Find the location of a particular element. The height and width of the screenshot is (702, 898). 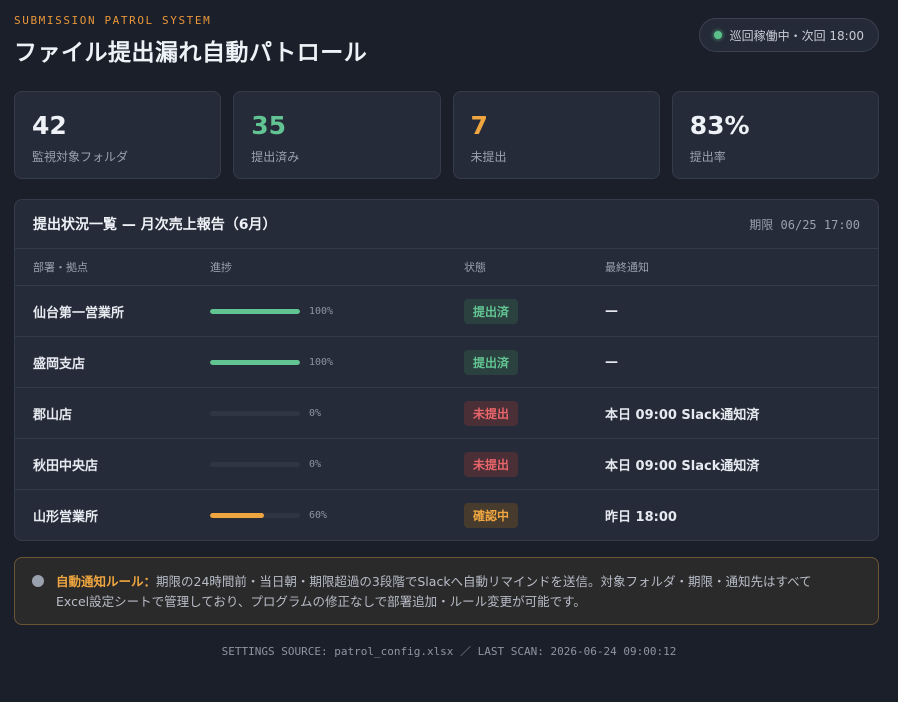

status-dot-icon is located at coordinates (717, 35).